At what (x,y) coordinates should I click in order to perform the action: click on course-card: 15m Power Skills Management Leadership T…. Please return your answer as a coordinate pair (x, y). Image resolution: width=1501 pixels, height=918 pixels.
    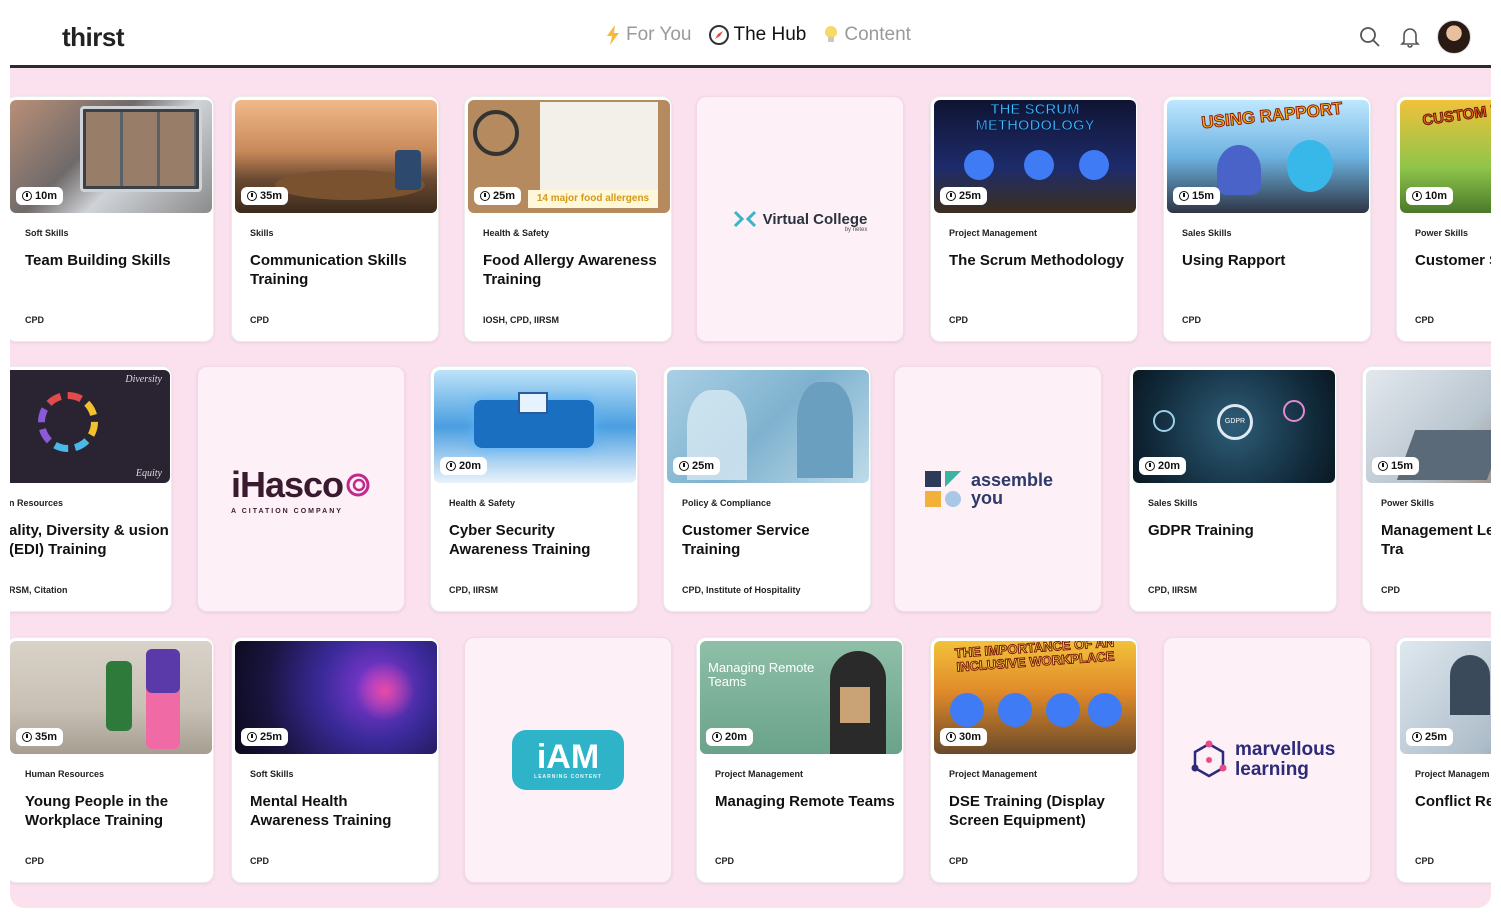
    Looking at the image, I should click on (1426, 489).